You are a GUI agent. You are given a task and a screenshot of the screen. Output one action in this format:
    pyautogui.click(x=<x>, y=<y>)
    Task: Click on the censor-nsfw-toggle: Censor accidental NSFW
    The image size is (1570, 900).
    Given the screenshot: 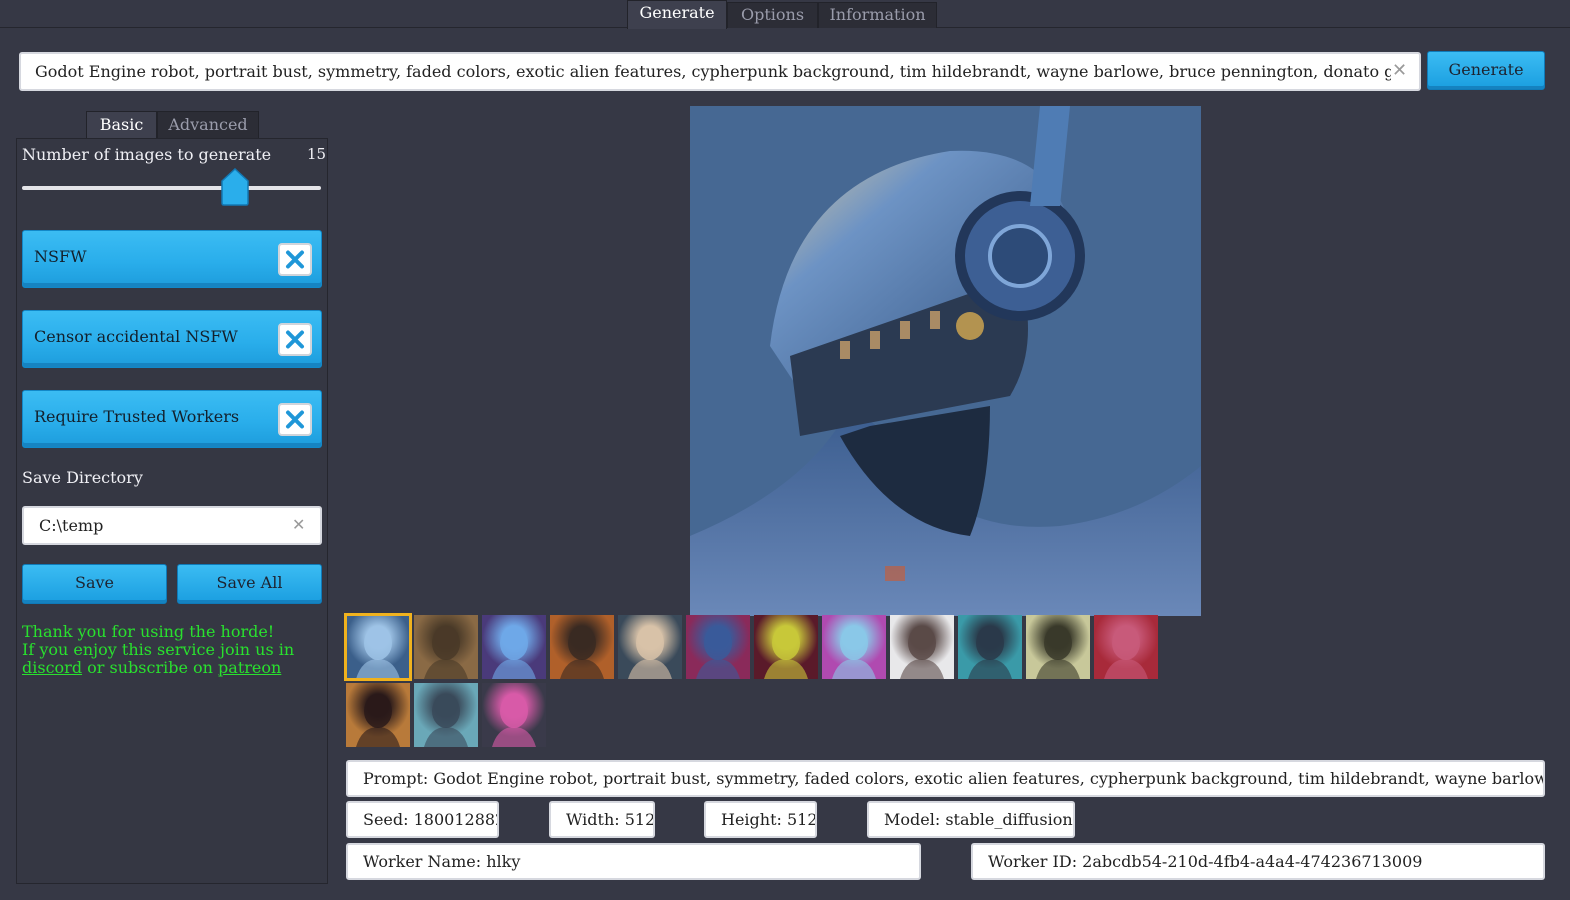 What is the action you would take?
    pyautogui.click(x=172, y=339)
    